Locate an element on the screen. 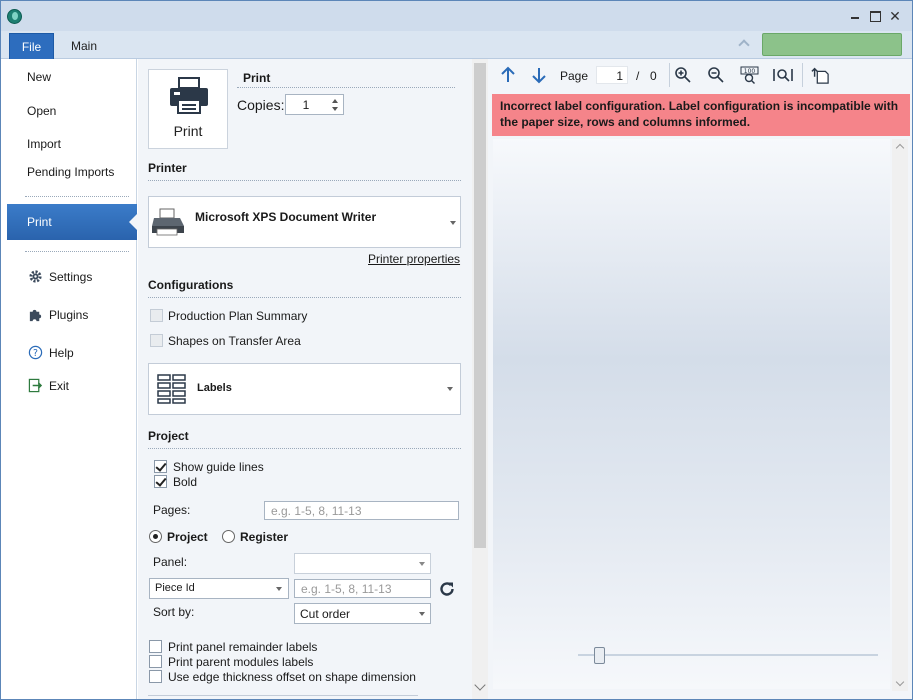  pages-label: Pages: is located at coordinates (172, 510).